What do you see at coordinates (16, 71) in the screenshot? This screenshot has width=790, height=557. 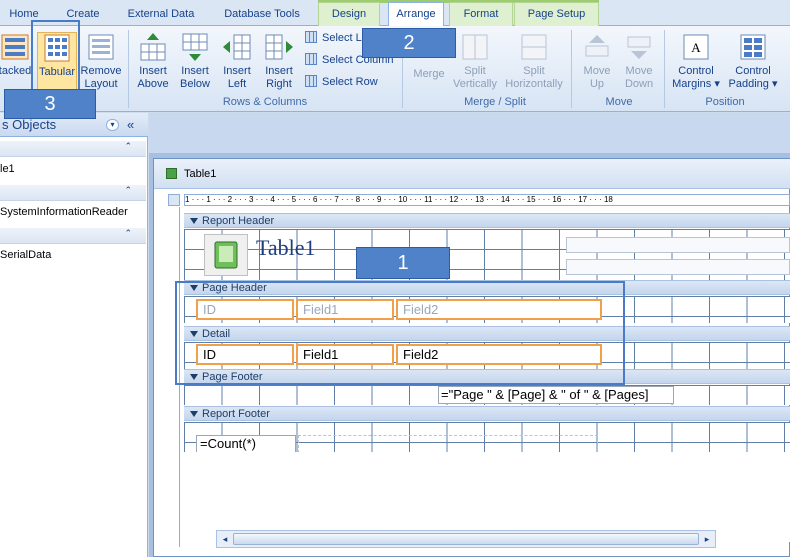 I see `stacked-label: tacked` at bounding box center [16, 71].